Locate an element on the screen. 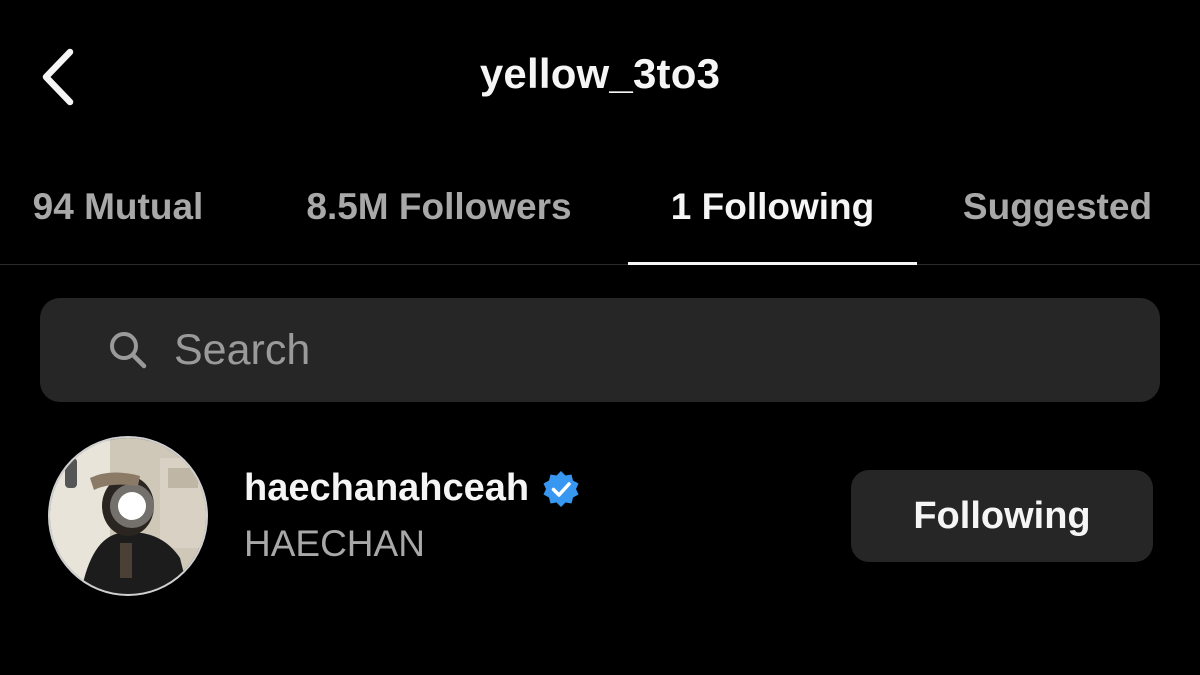 This screenshot has width=1200, height=675. search-input is located at coordinates (625, 350).